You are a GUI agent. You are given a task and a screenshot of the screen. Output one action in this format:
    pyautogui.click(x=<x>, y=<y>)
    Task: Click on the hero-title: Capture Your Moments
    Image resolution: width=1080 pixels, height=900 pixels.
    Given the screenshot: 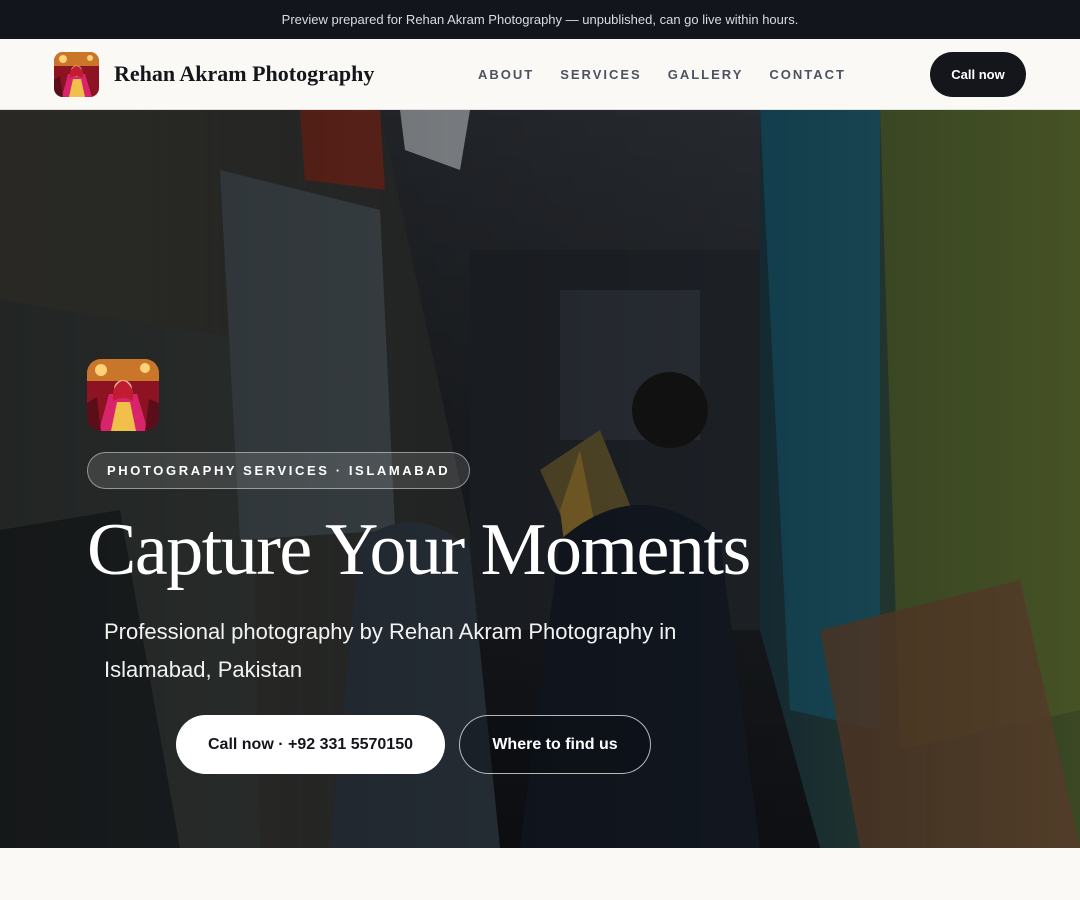 What is the action you would take?
    pyautogui.click(x=419, y=550)
    